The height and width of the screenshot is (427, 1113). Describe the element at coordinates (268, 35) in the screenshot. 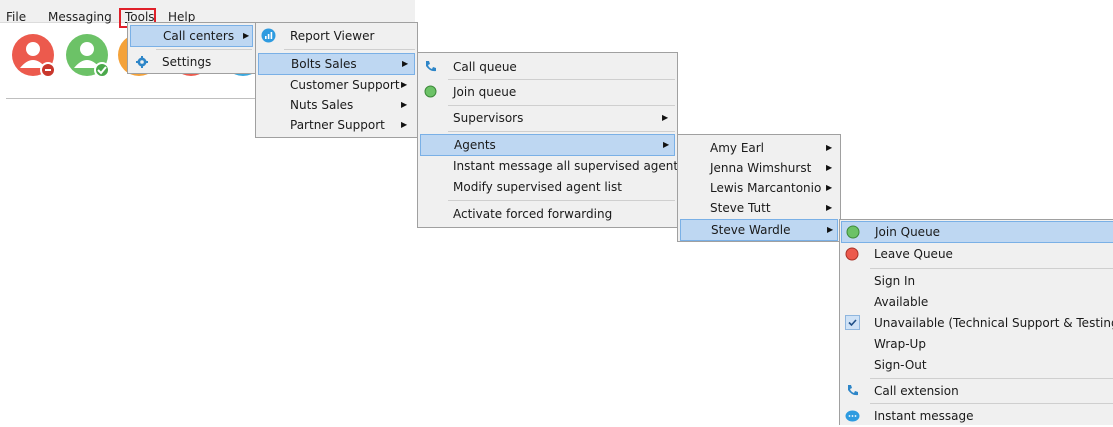

I see `report-viewer-icon` at that location.